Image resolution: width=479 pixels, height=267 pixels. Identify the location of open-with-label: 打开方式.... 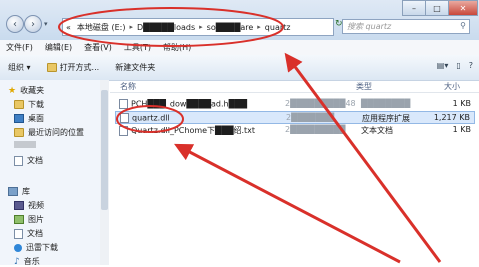
(79, 67).